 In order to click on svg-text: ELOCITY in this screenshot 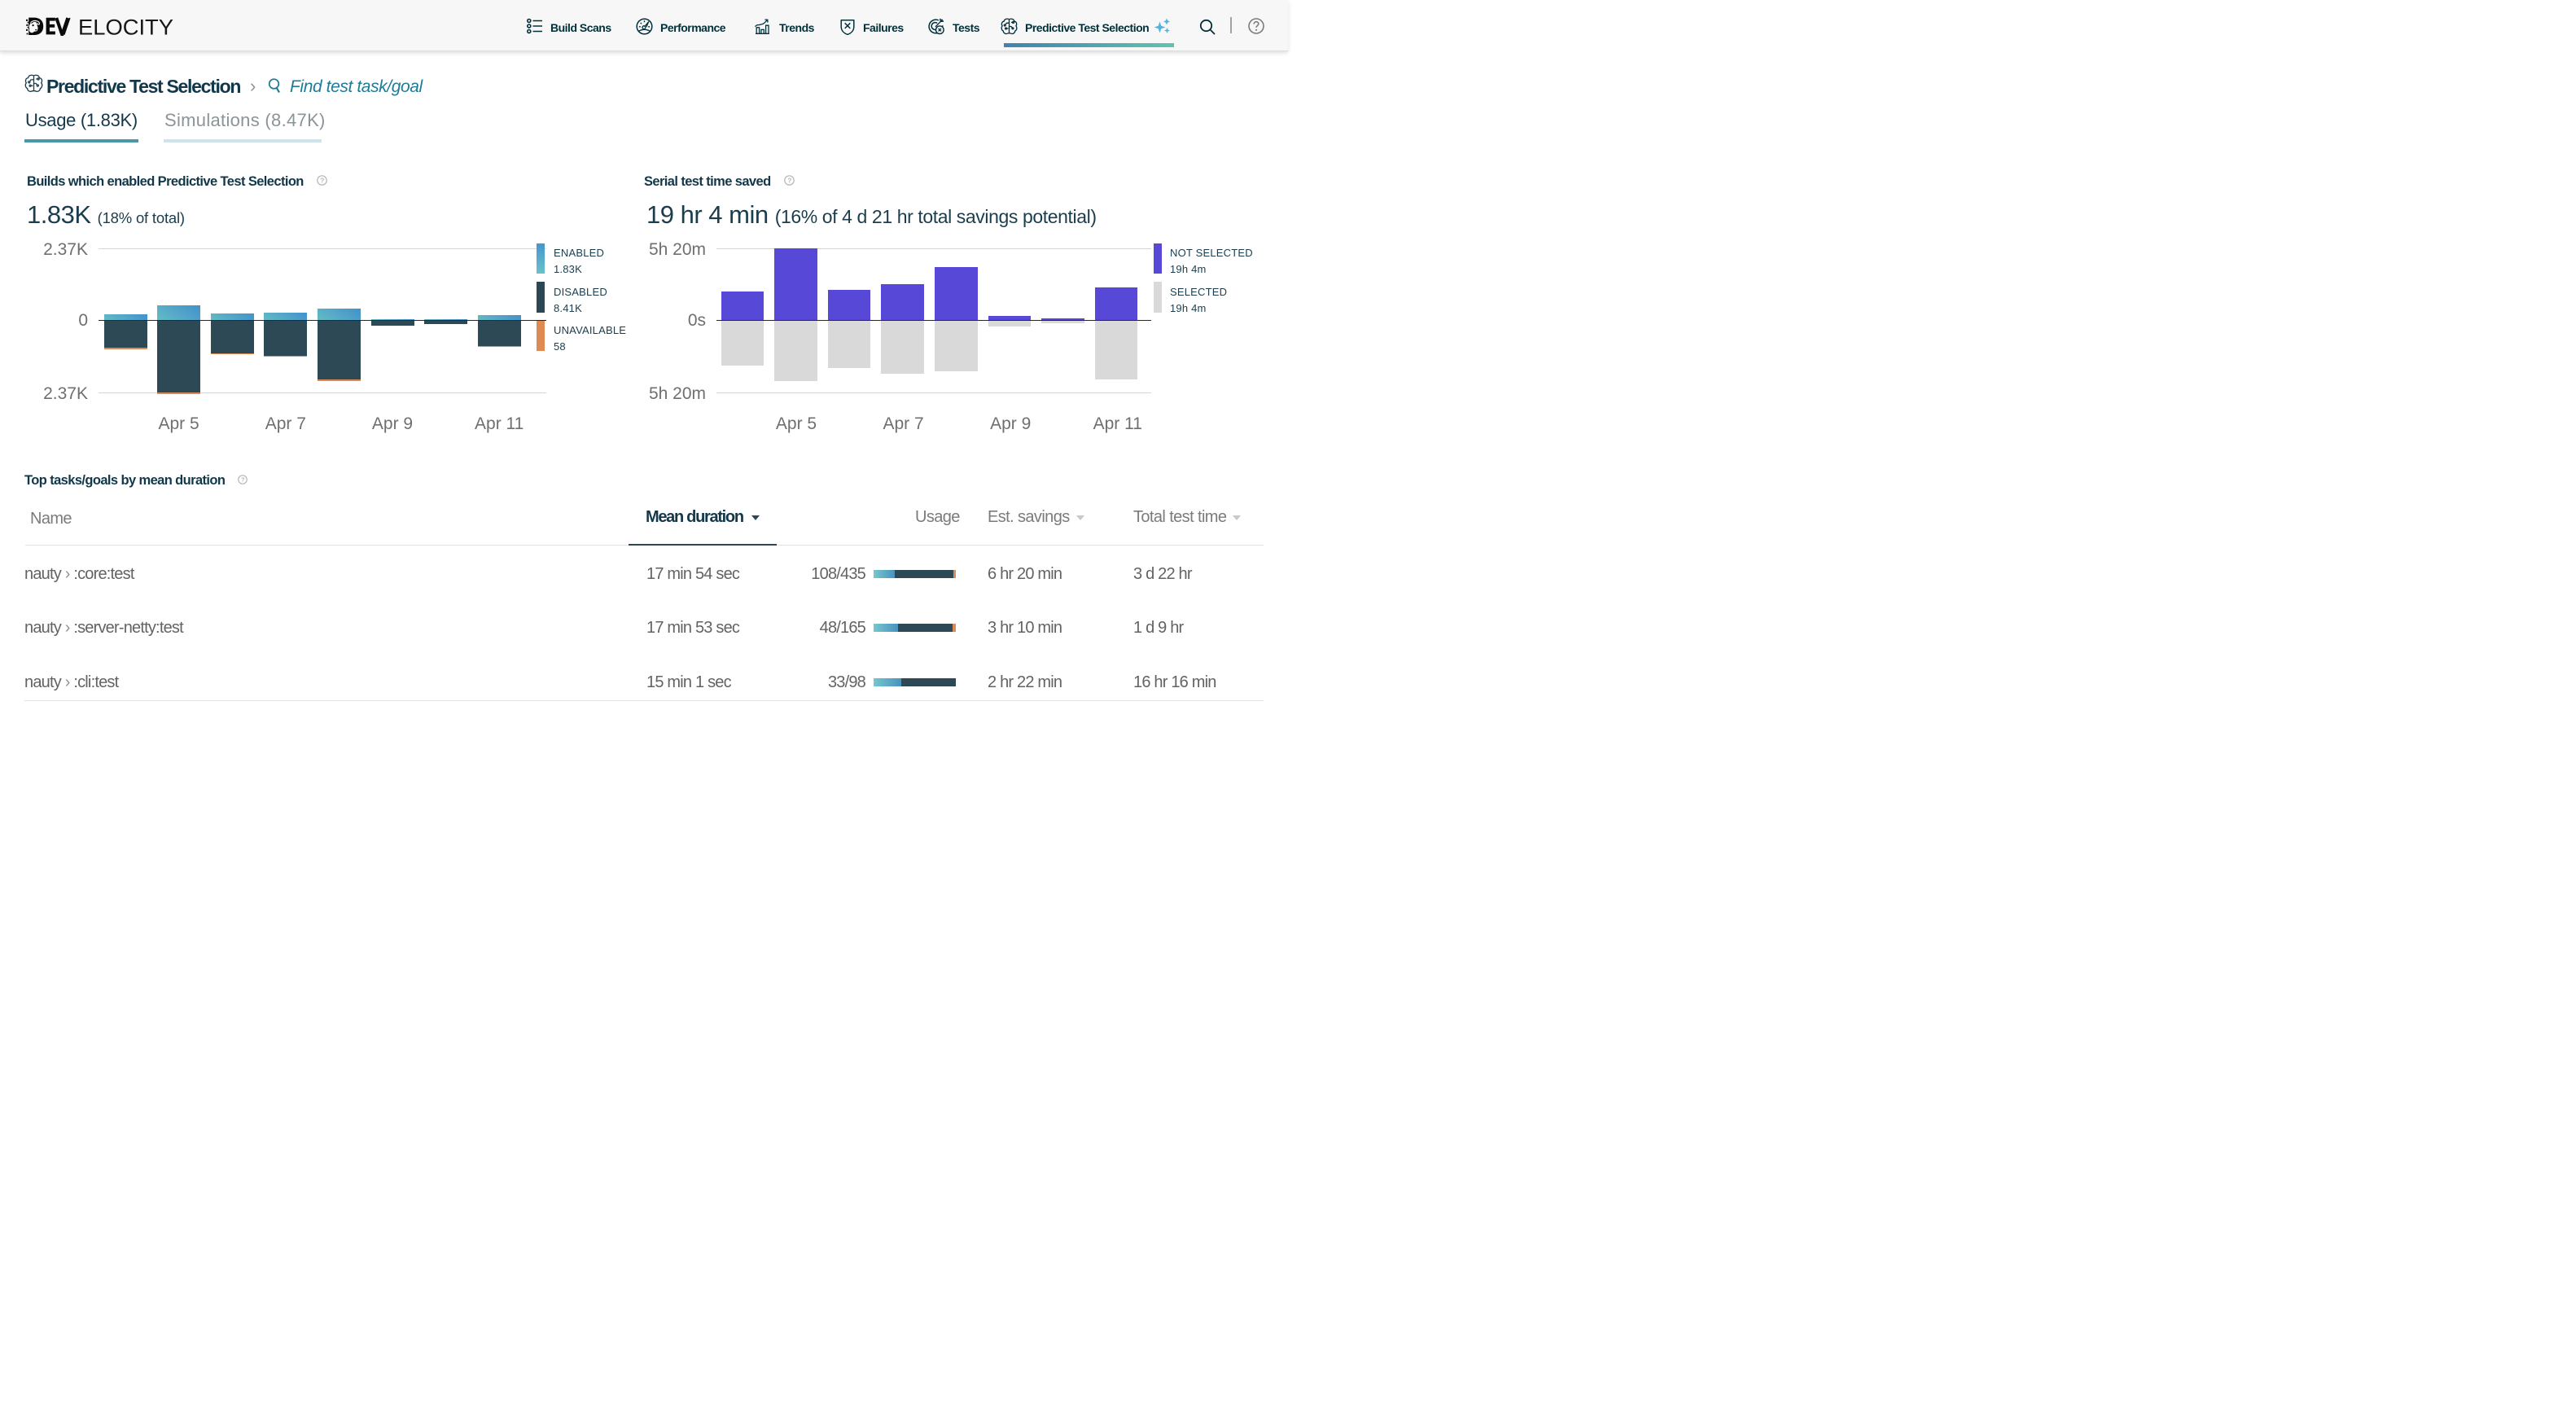, I will do `click(125, 26)`.